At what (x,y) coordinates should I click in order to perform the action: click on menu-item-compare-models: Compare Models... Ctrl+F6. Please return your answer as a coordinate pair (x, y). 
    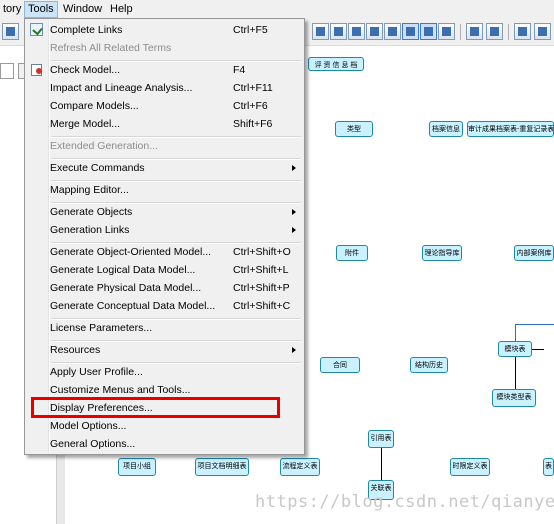
    Looking at the image, I should click on (164, 106).